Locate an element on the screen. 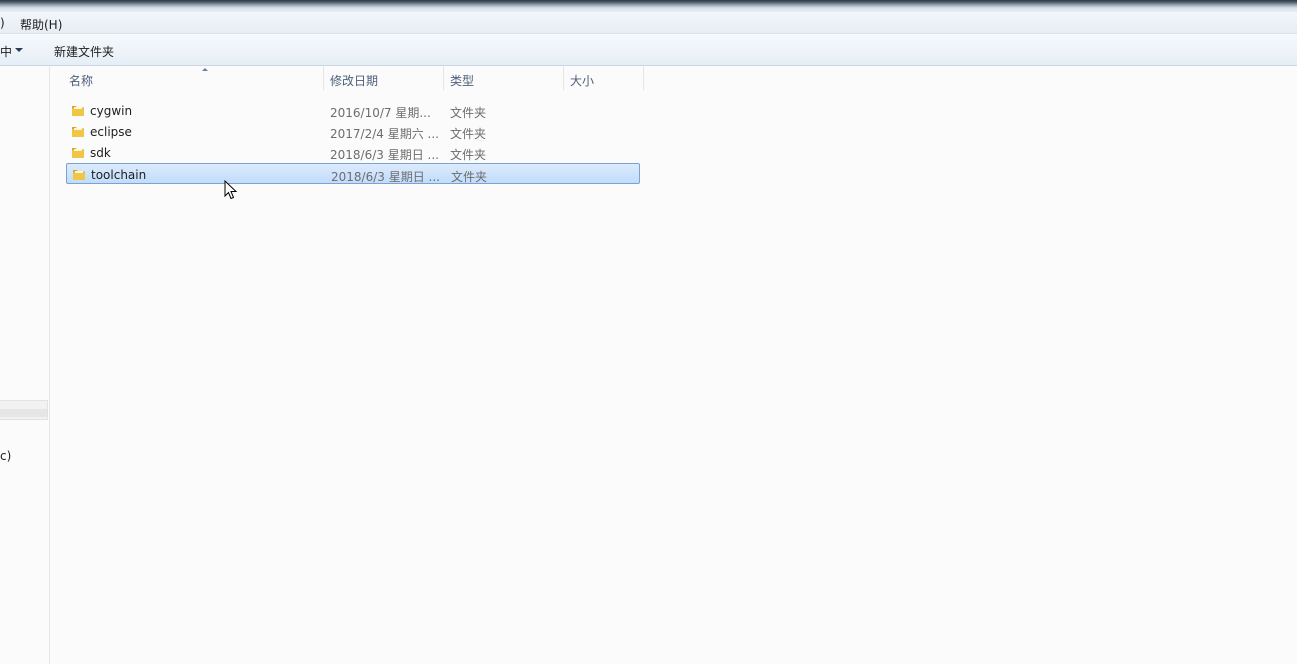 The image size is (1297, 664). file-name: eclipse is located at coordinates (111, 132).